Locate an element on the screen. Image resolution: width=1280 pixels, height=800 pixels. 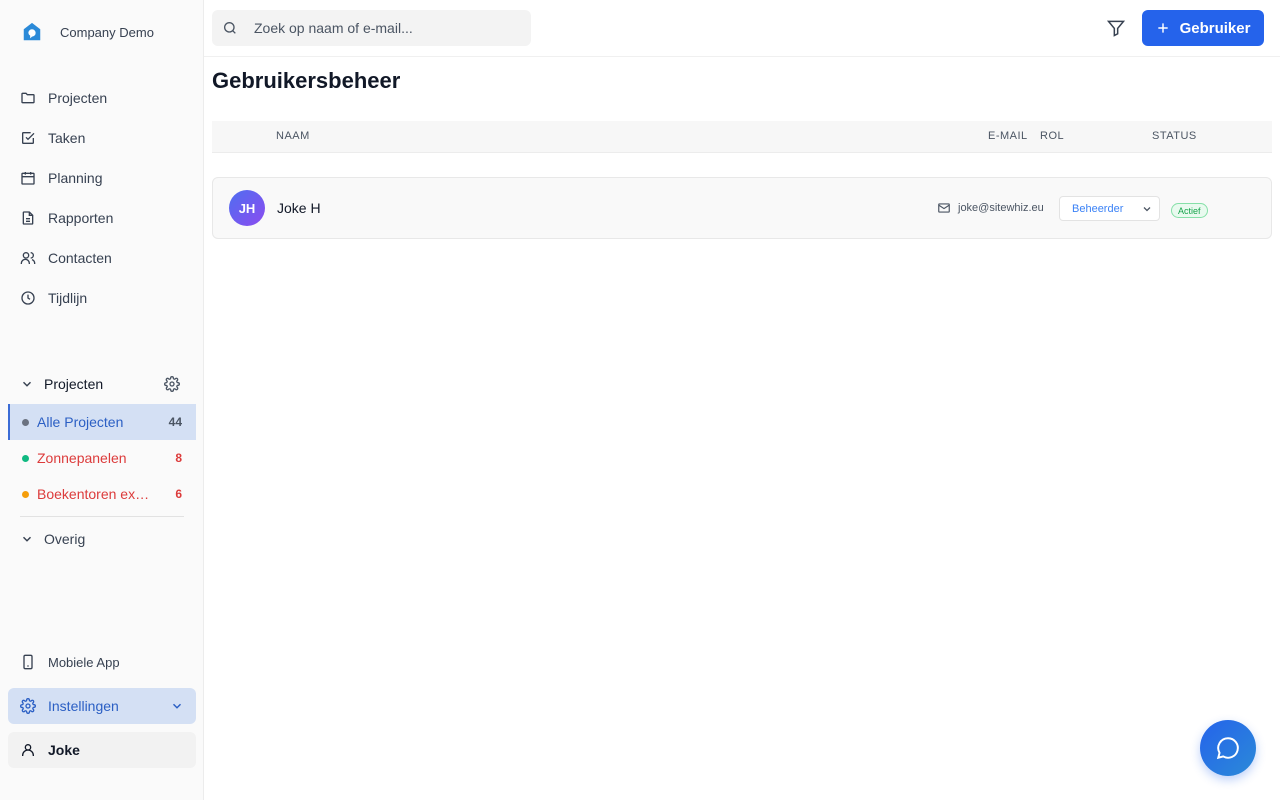
table-header: NAAM E-MAIL ROL STATUS is located at coordinates (742, 137).